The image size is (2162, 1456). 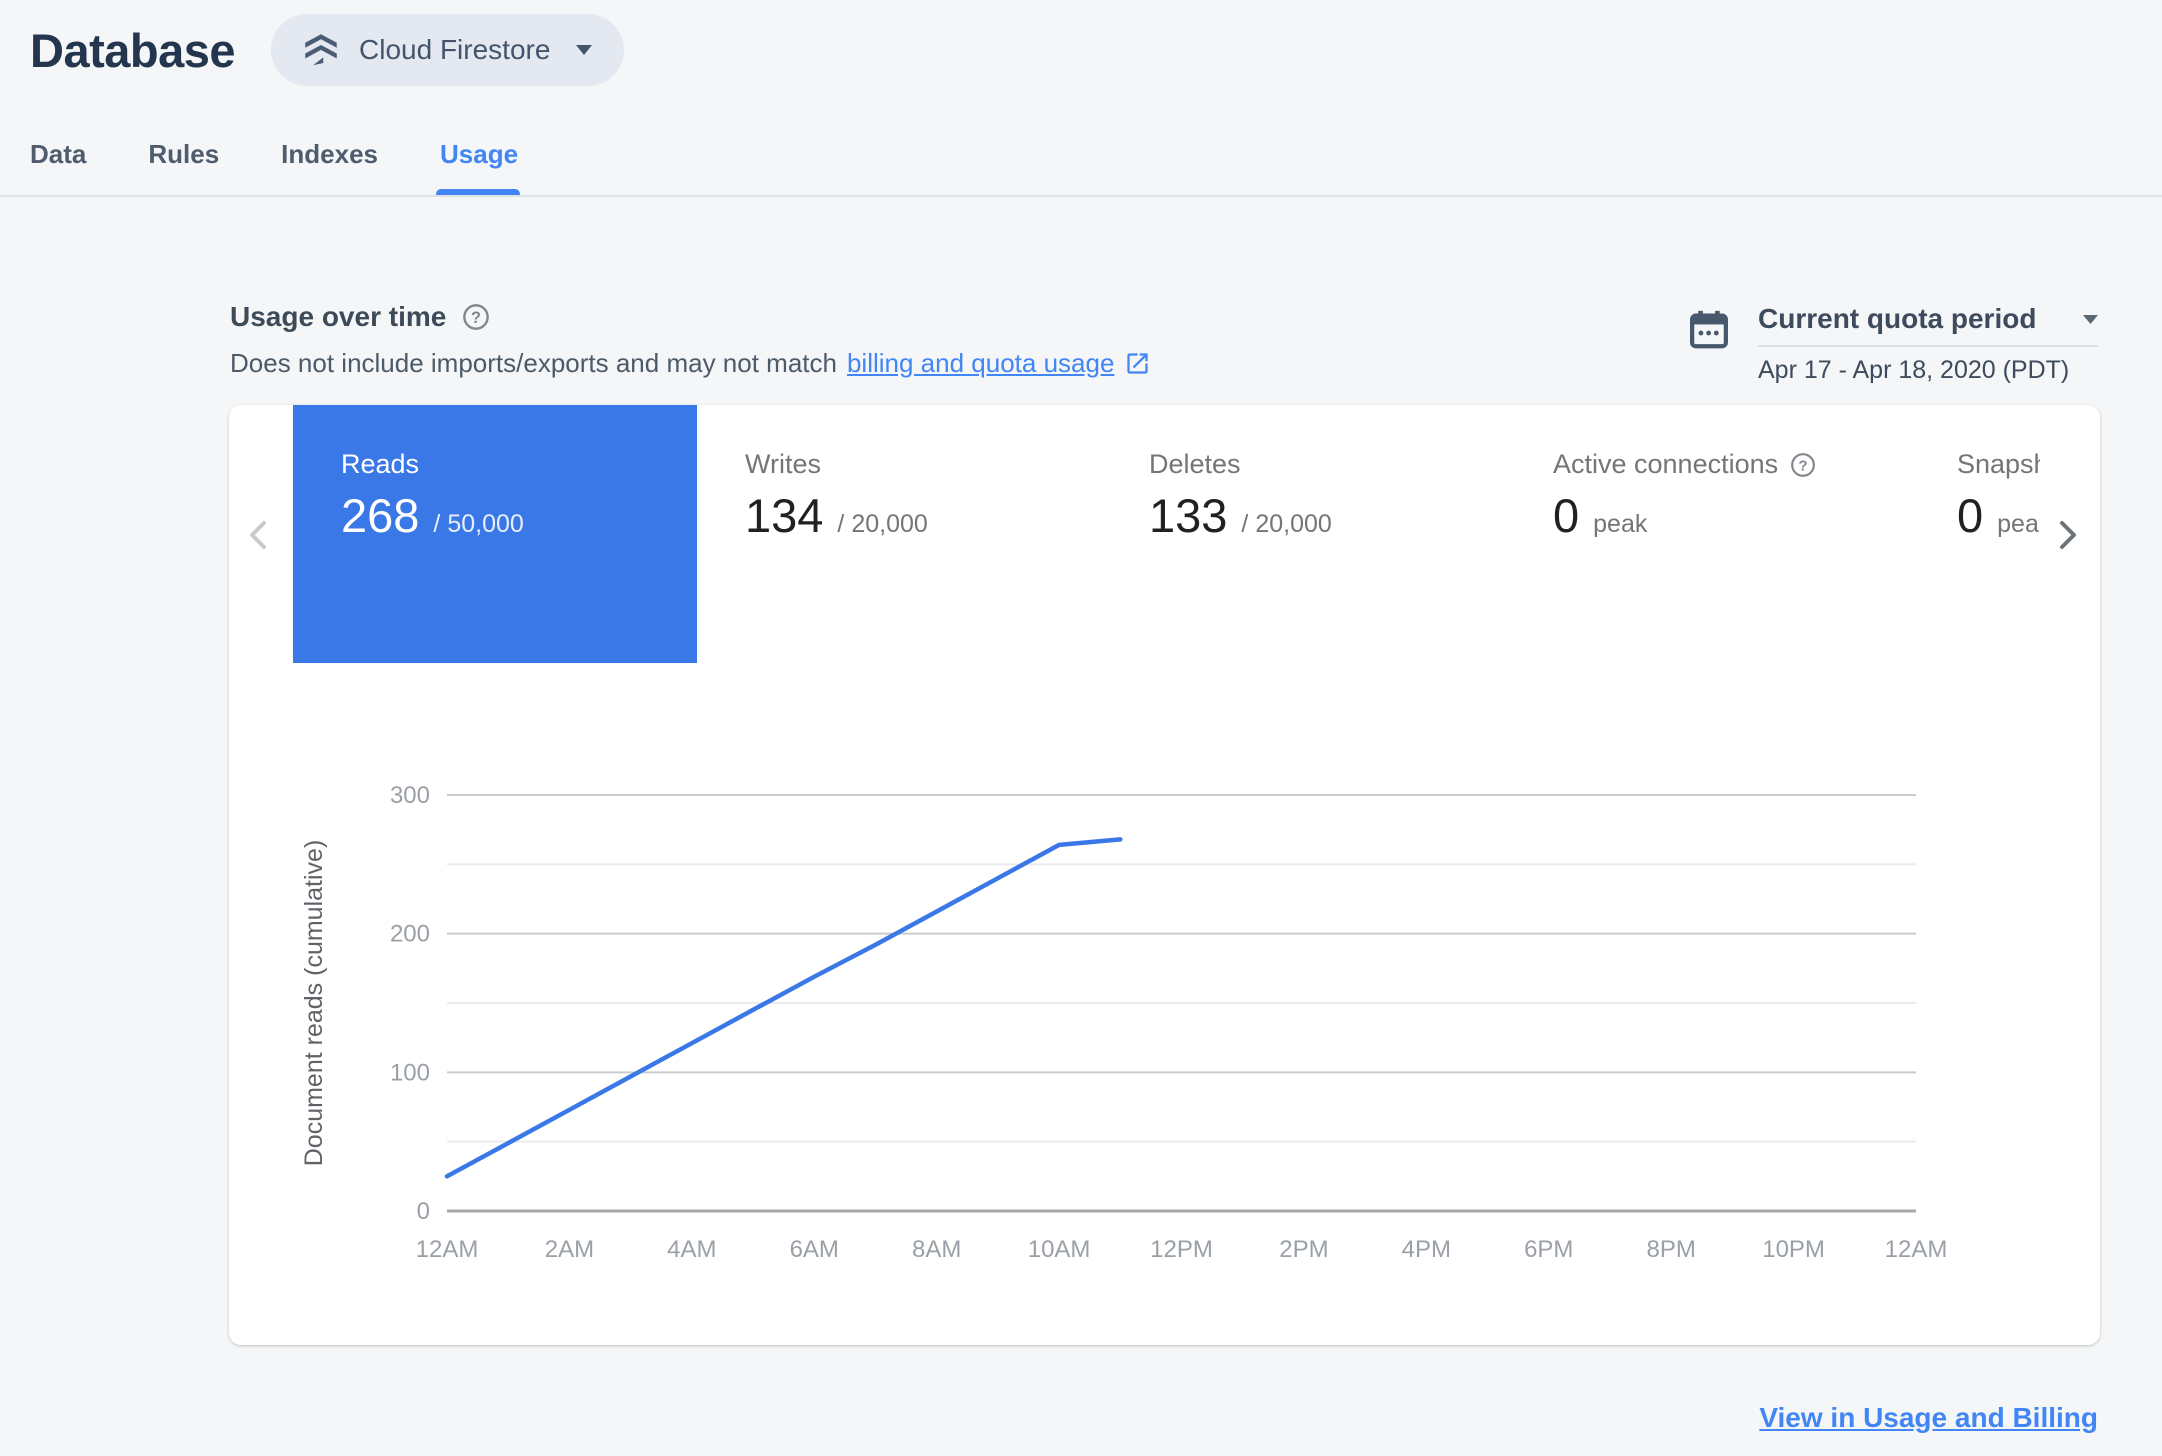 What do you see at coordinates (1426, 1249) in the screenshot?
I see `svg-text: 4PM` at bounding box center [1426, 1249].